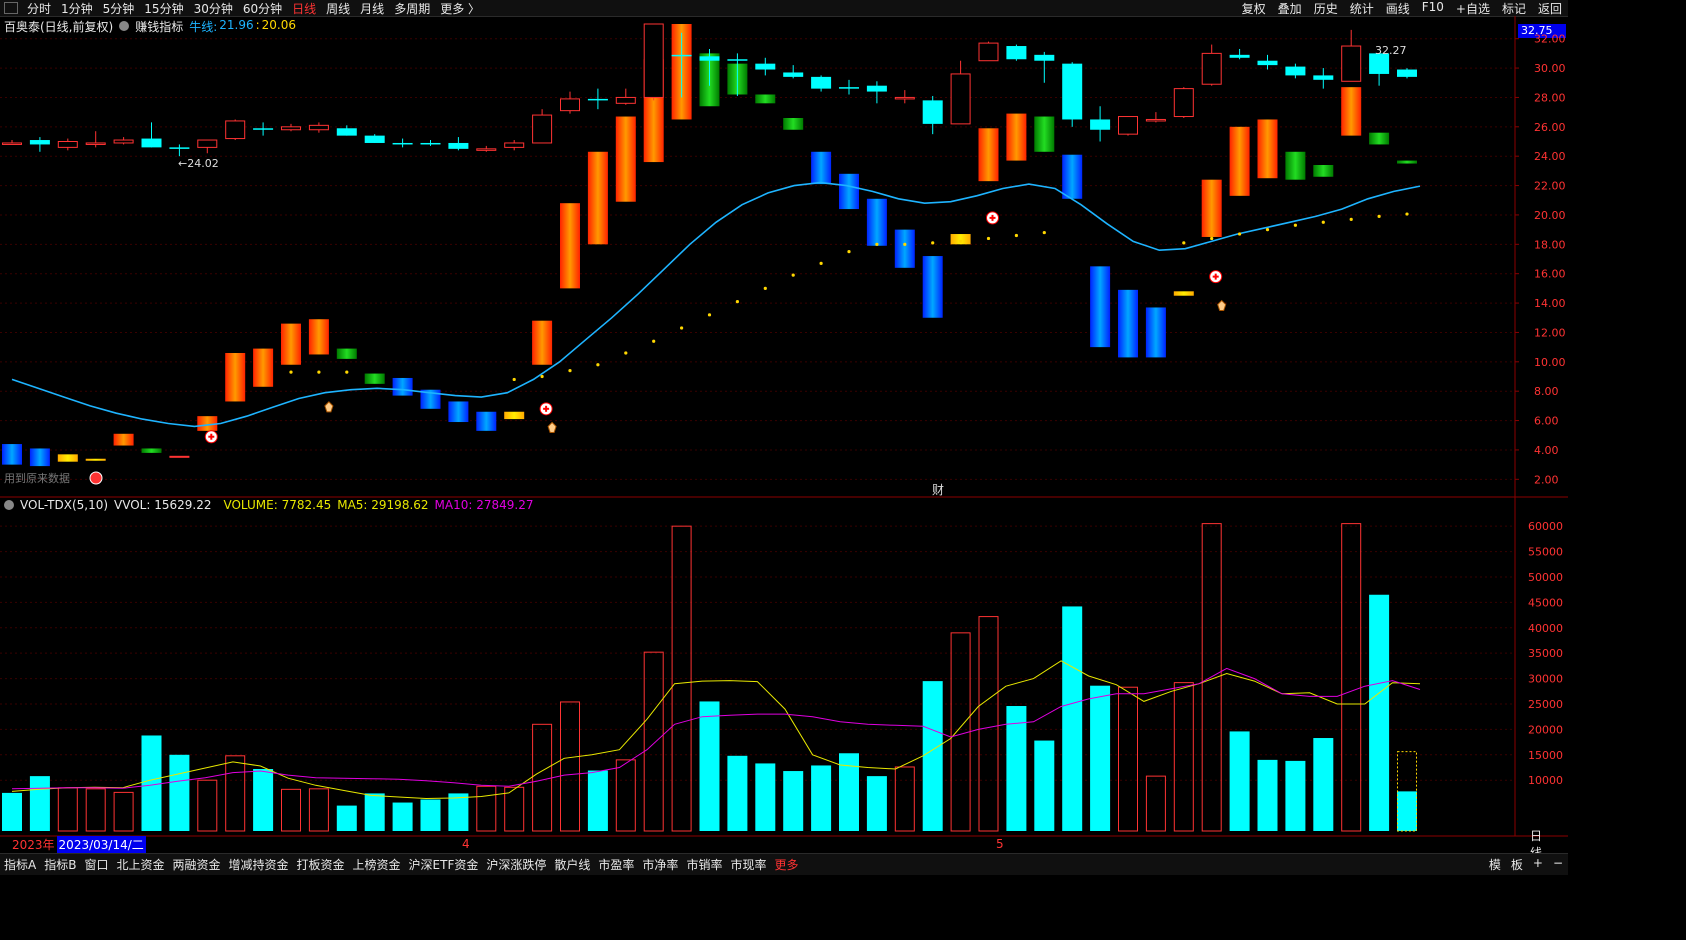  Describe the element at coordinates (262, 8) in the screenshot. I see `period-tab-5: 60分钟` at that location.